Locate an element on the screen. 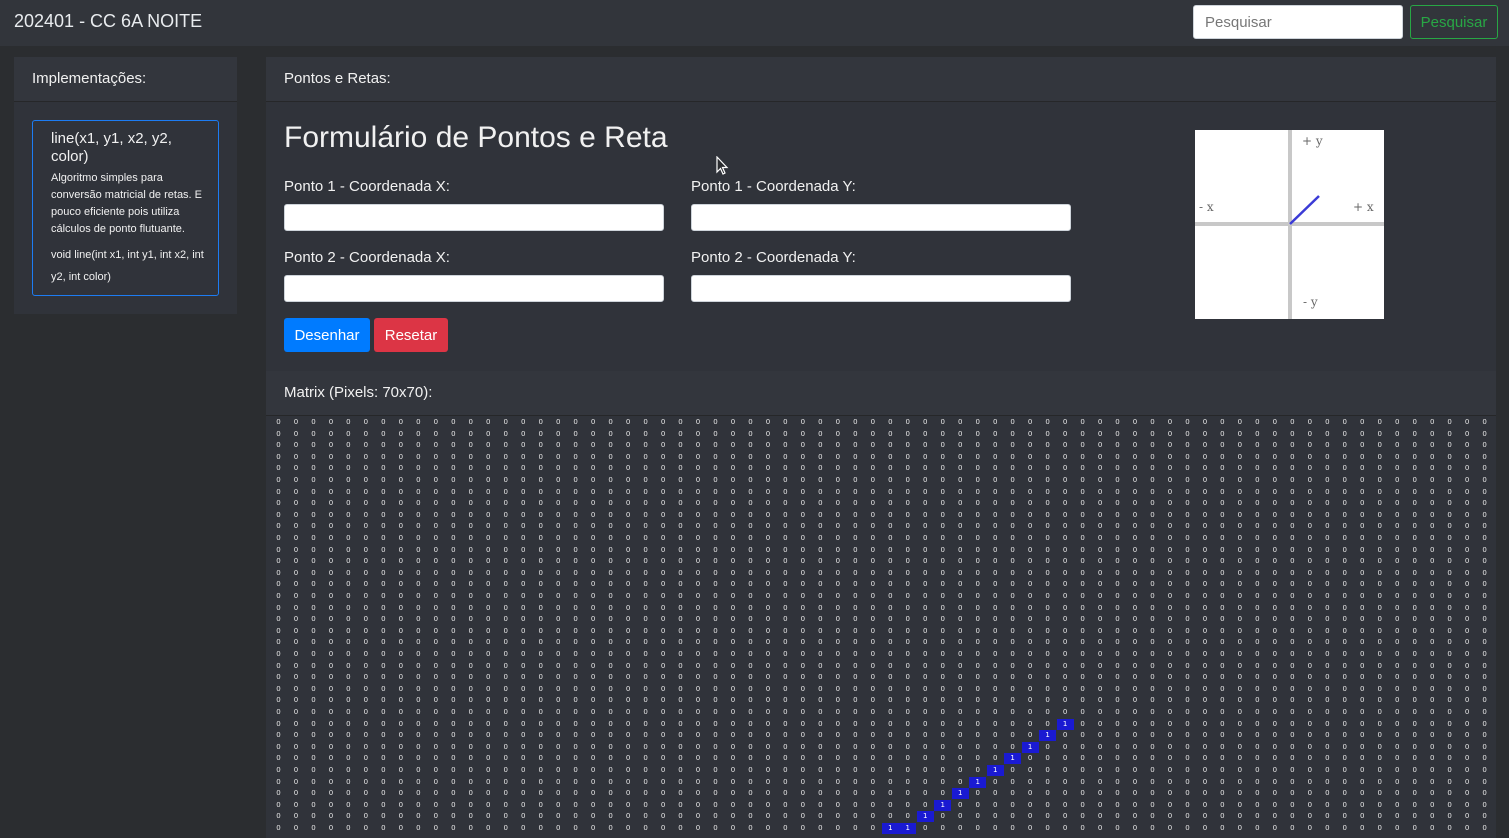  search-button: Pesquisar is located at coordinates (1454, 22).